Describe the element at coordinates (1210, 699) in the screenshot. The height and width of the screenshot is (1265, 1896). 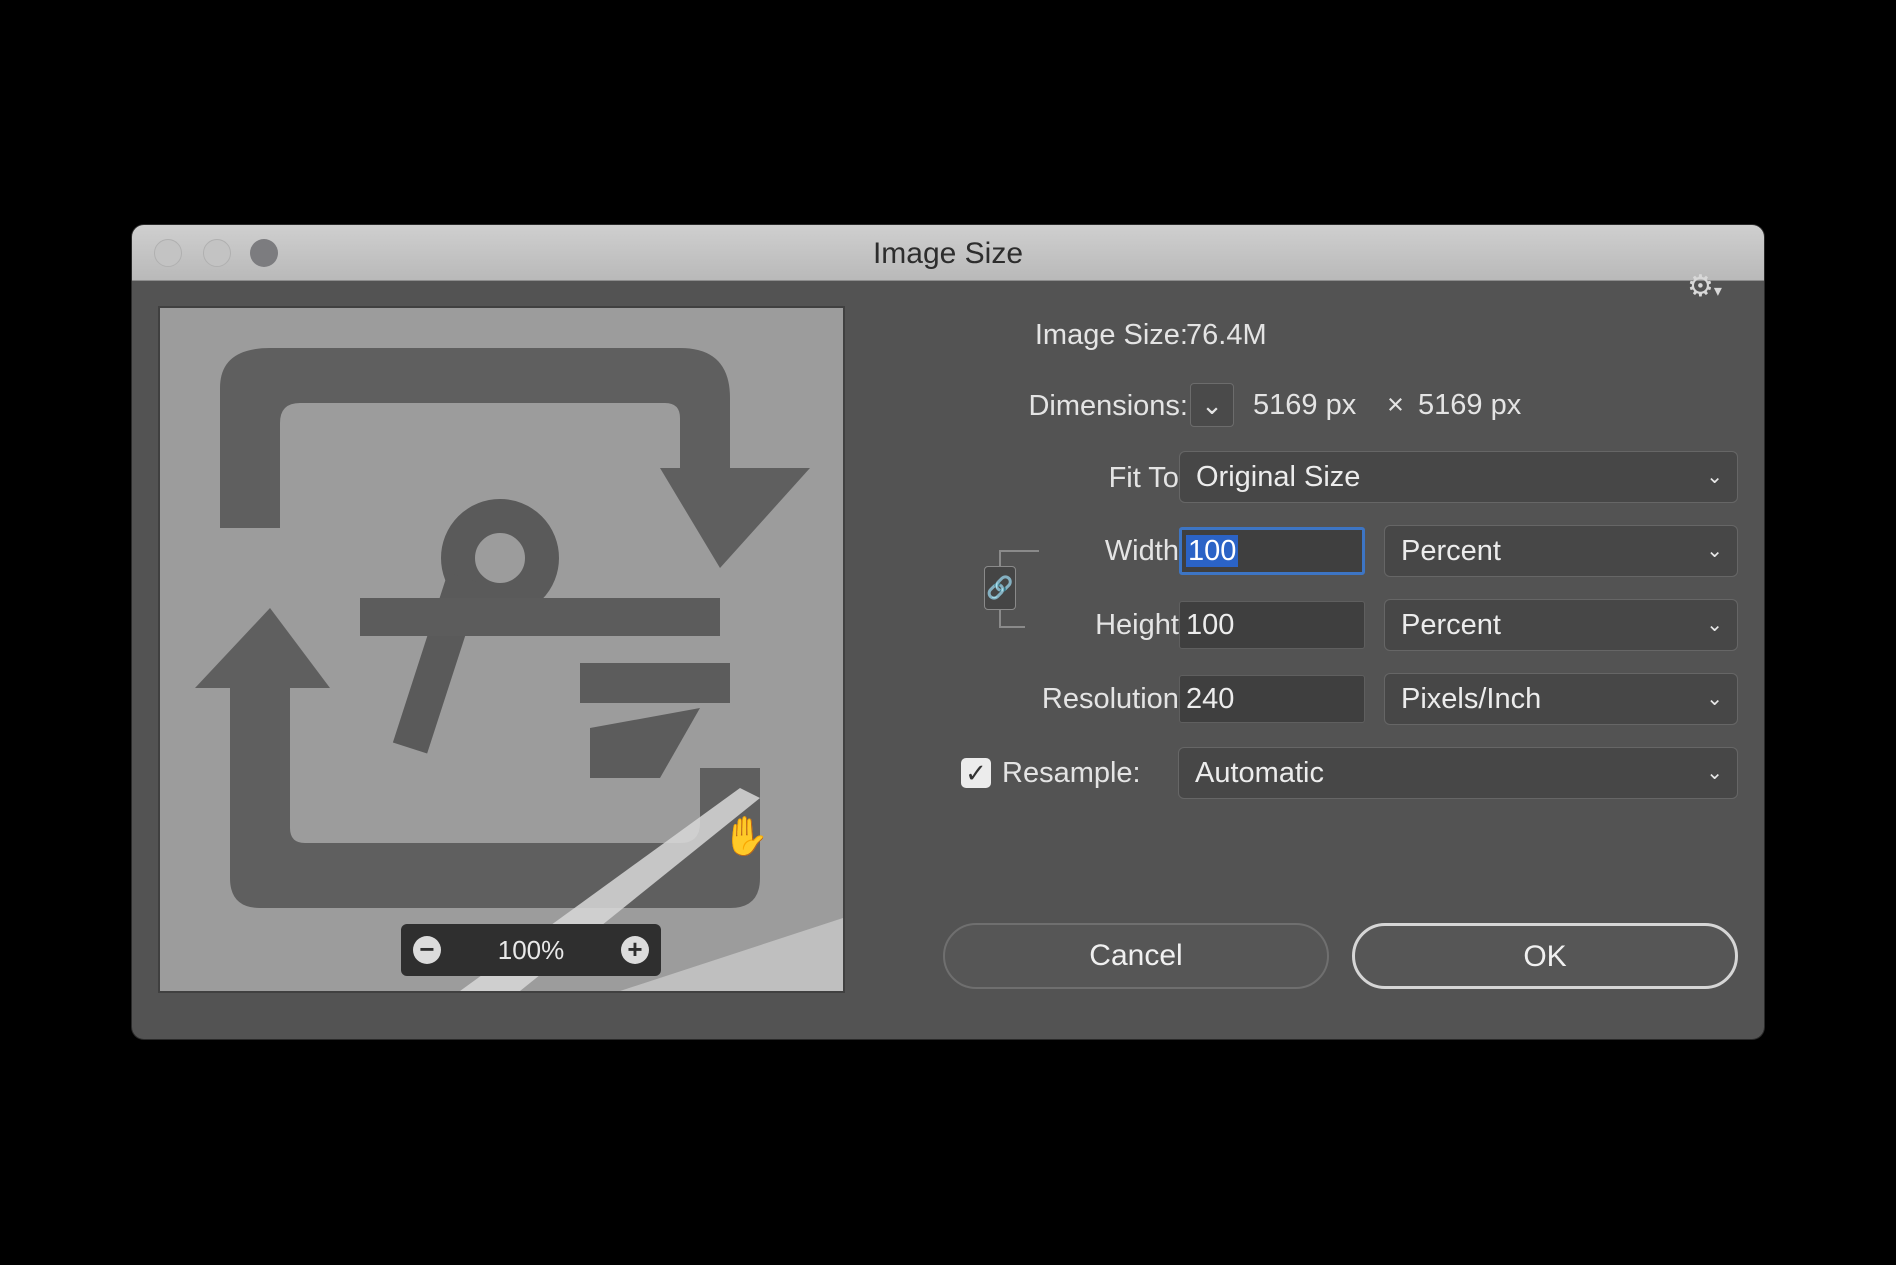
I see `resolution-value: 240` at that location.